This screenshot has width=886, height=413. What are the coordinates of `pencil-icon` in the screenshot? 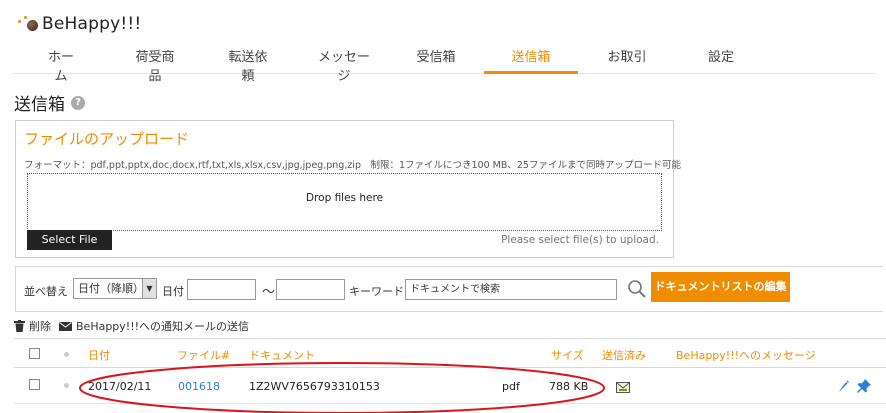 It's located at (843, 386).